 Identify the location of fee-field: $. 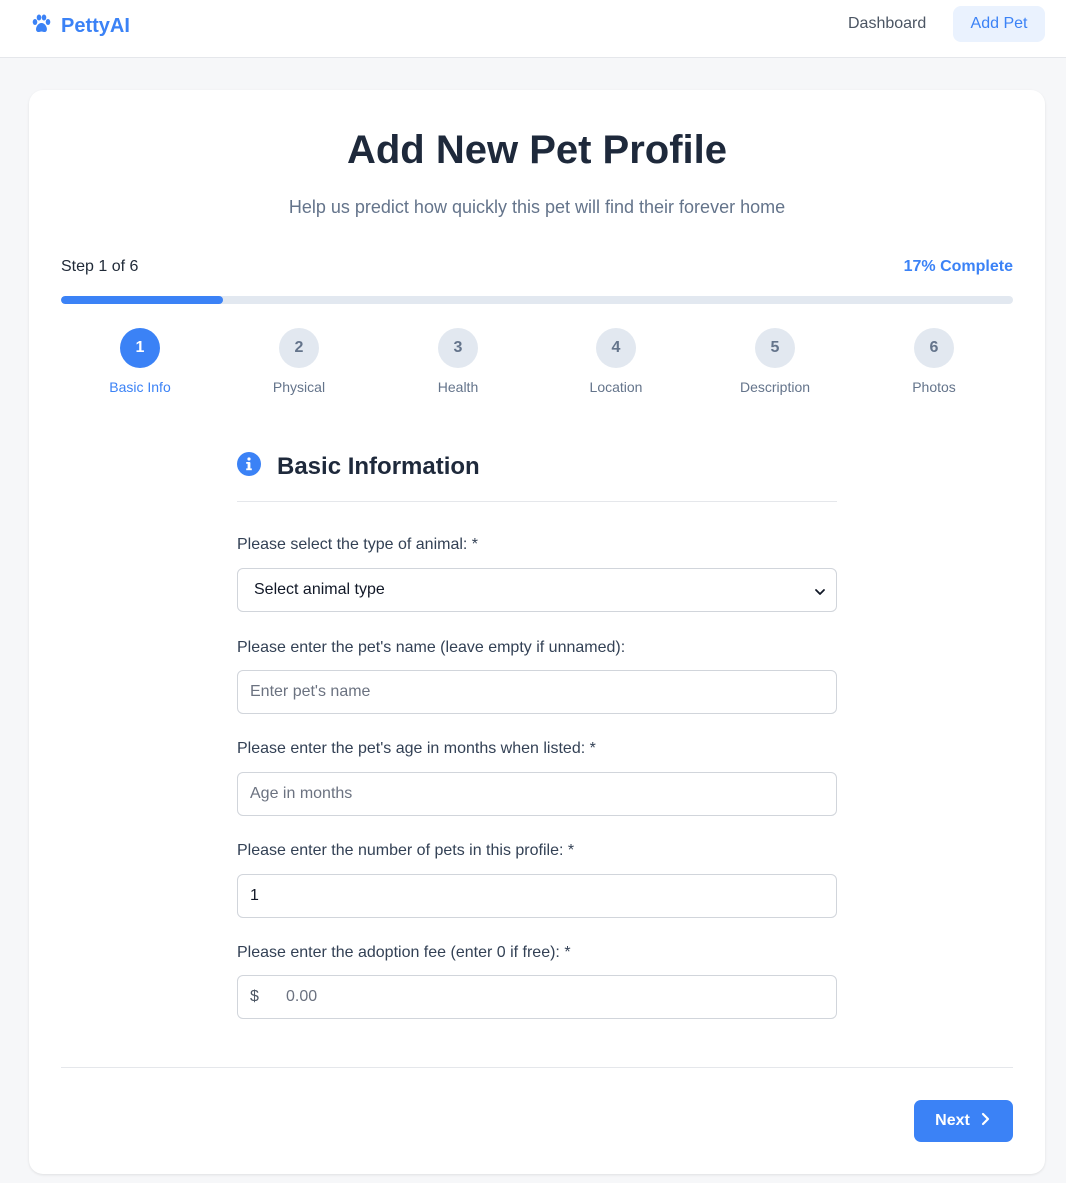
(537, 997).